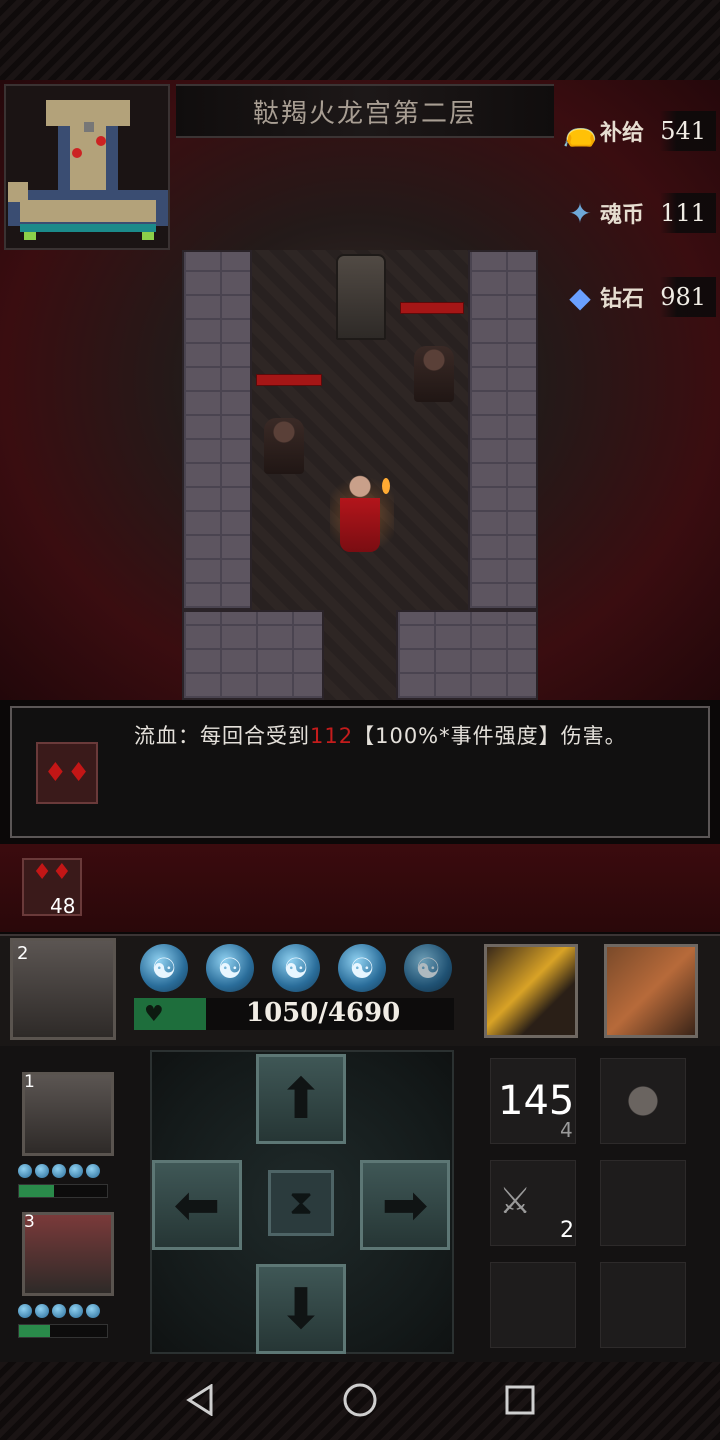 The height and width of the screenshot is (1440, 720). I want to click on move-right-button: ➡, so click(405, 1205).